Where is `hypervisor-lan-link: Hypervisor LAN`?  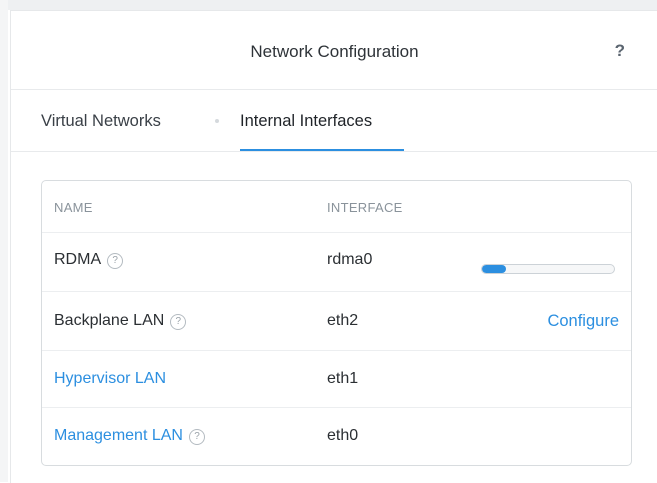
hypervisor-lan-link: Hypervisor LAN is located at coordinates (110, 379).